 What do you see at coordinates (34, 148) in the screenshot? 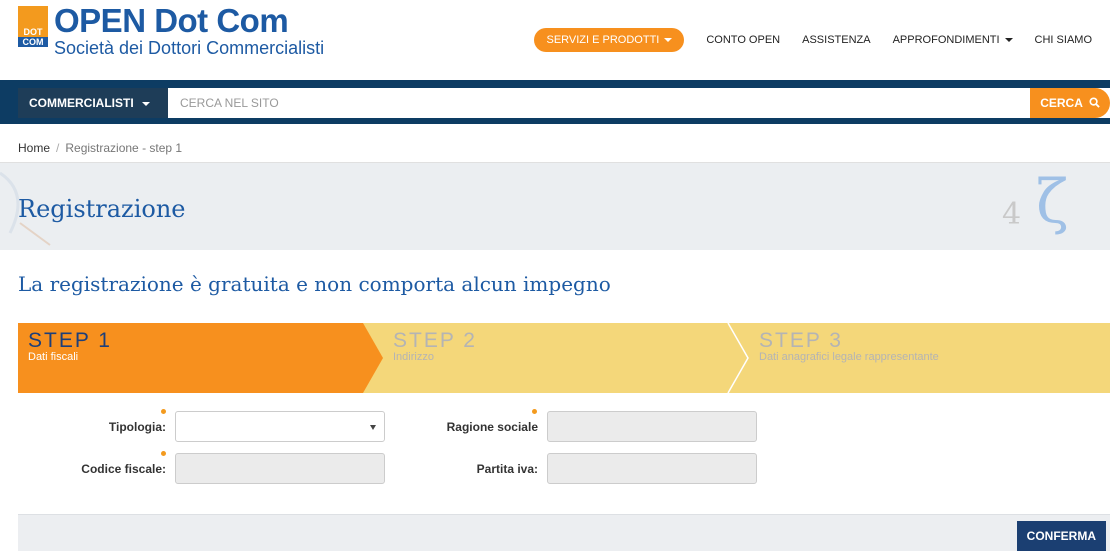
I see `breadcrumb-home-link: Home` at bounding box center [34, 148].